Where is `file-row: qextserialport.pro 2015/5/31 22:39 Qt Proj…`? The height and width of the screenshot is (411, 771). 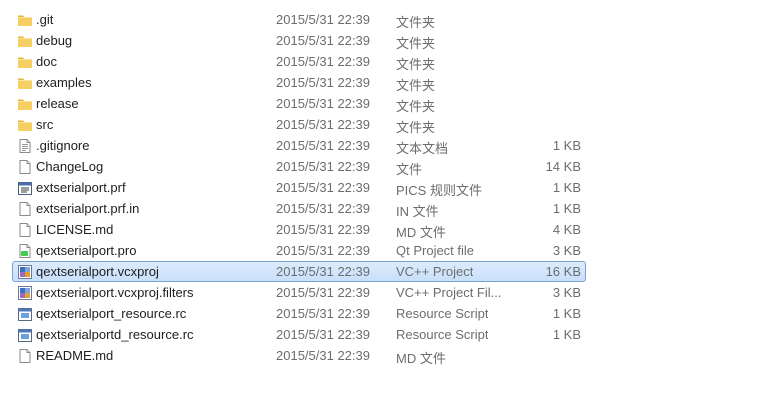 file-row: qextserialport.pro 2015/5/31 22:39 Qt Proj… is located at coordinates (299, 250).